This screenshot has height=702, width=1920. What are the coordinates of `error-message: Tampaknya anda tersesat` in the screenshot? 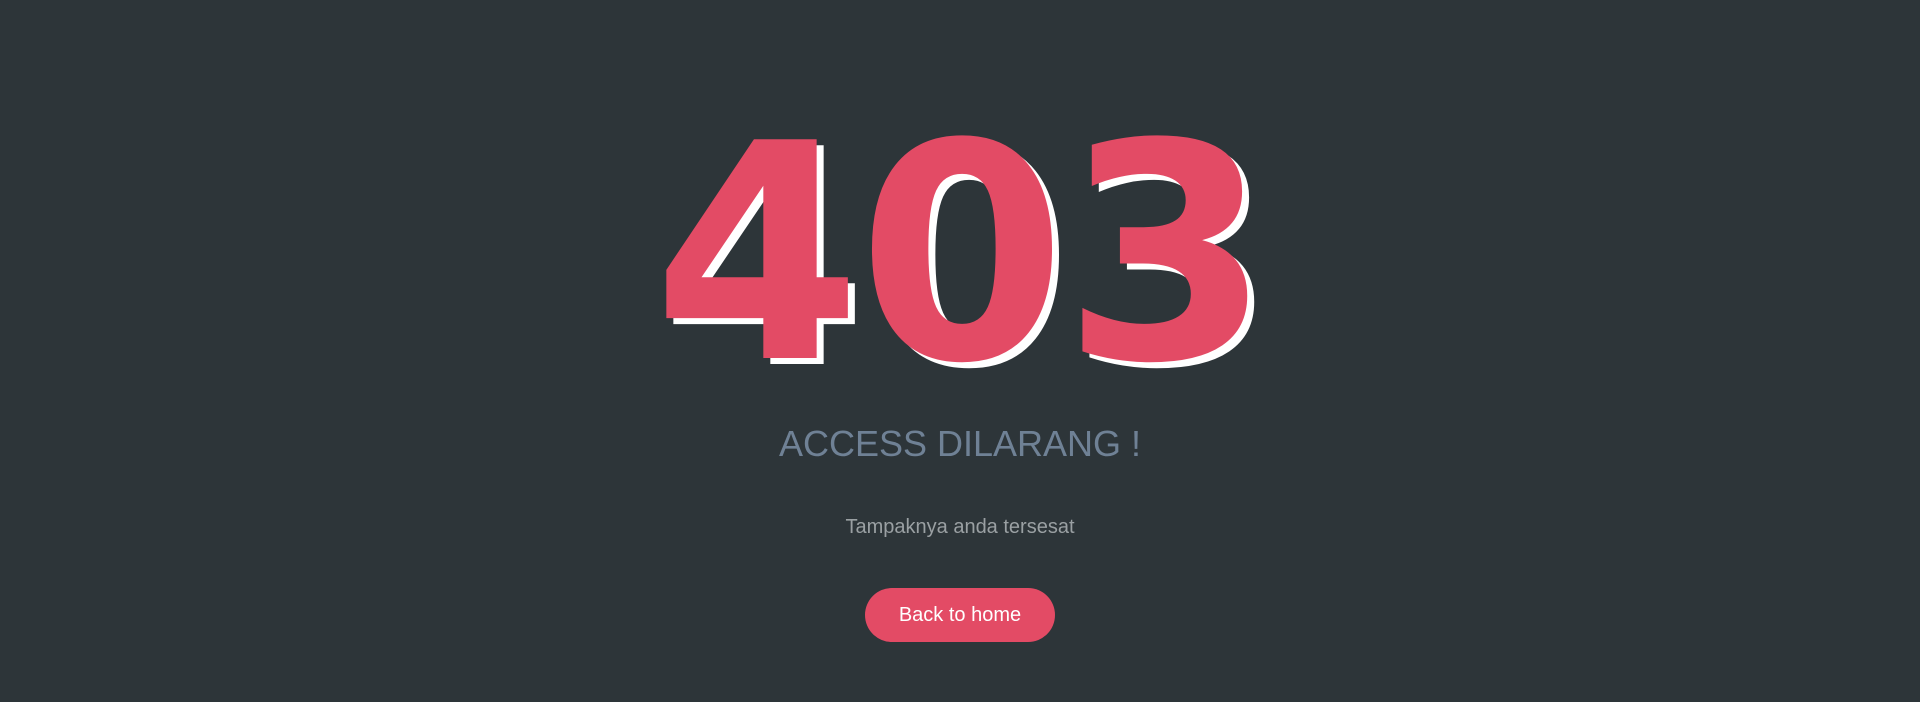 It's located at (960, 527).